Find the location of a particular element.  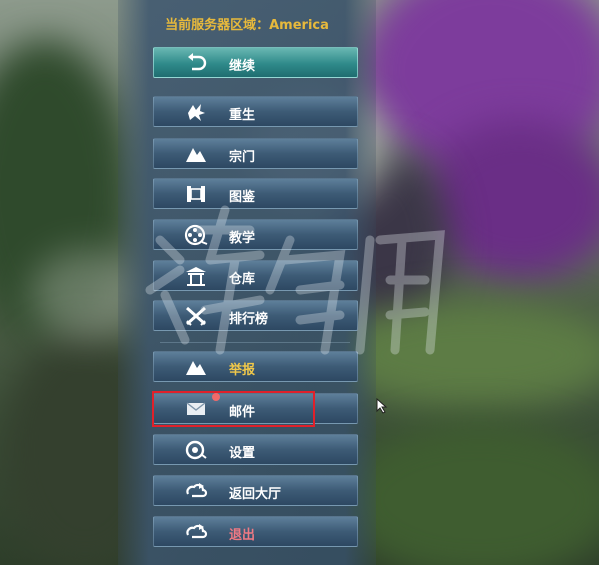

pavilion-icon is located at coordinates (196, 276).